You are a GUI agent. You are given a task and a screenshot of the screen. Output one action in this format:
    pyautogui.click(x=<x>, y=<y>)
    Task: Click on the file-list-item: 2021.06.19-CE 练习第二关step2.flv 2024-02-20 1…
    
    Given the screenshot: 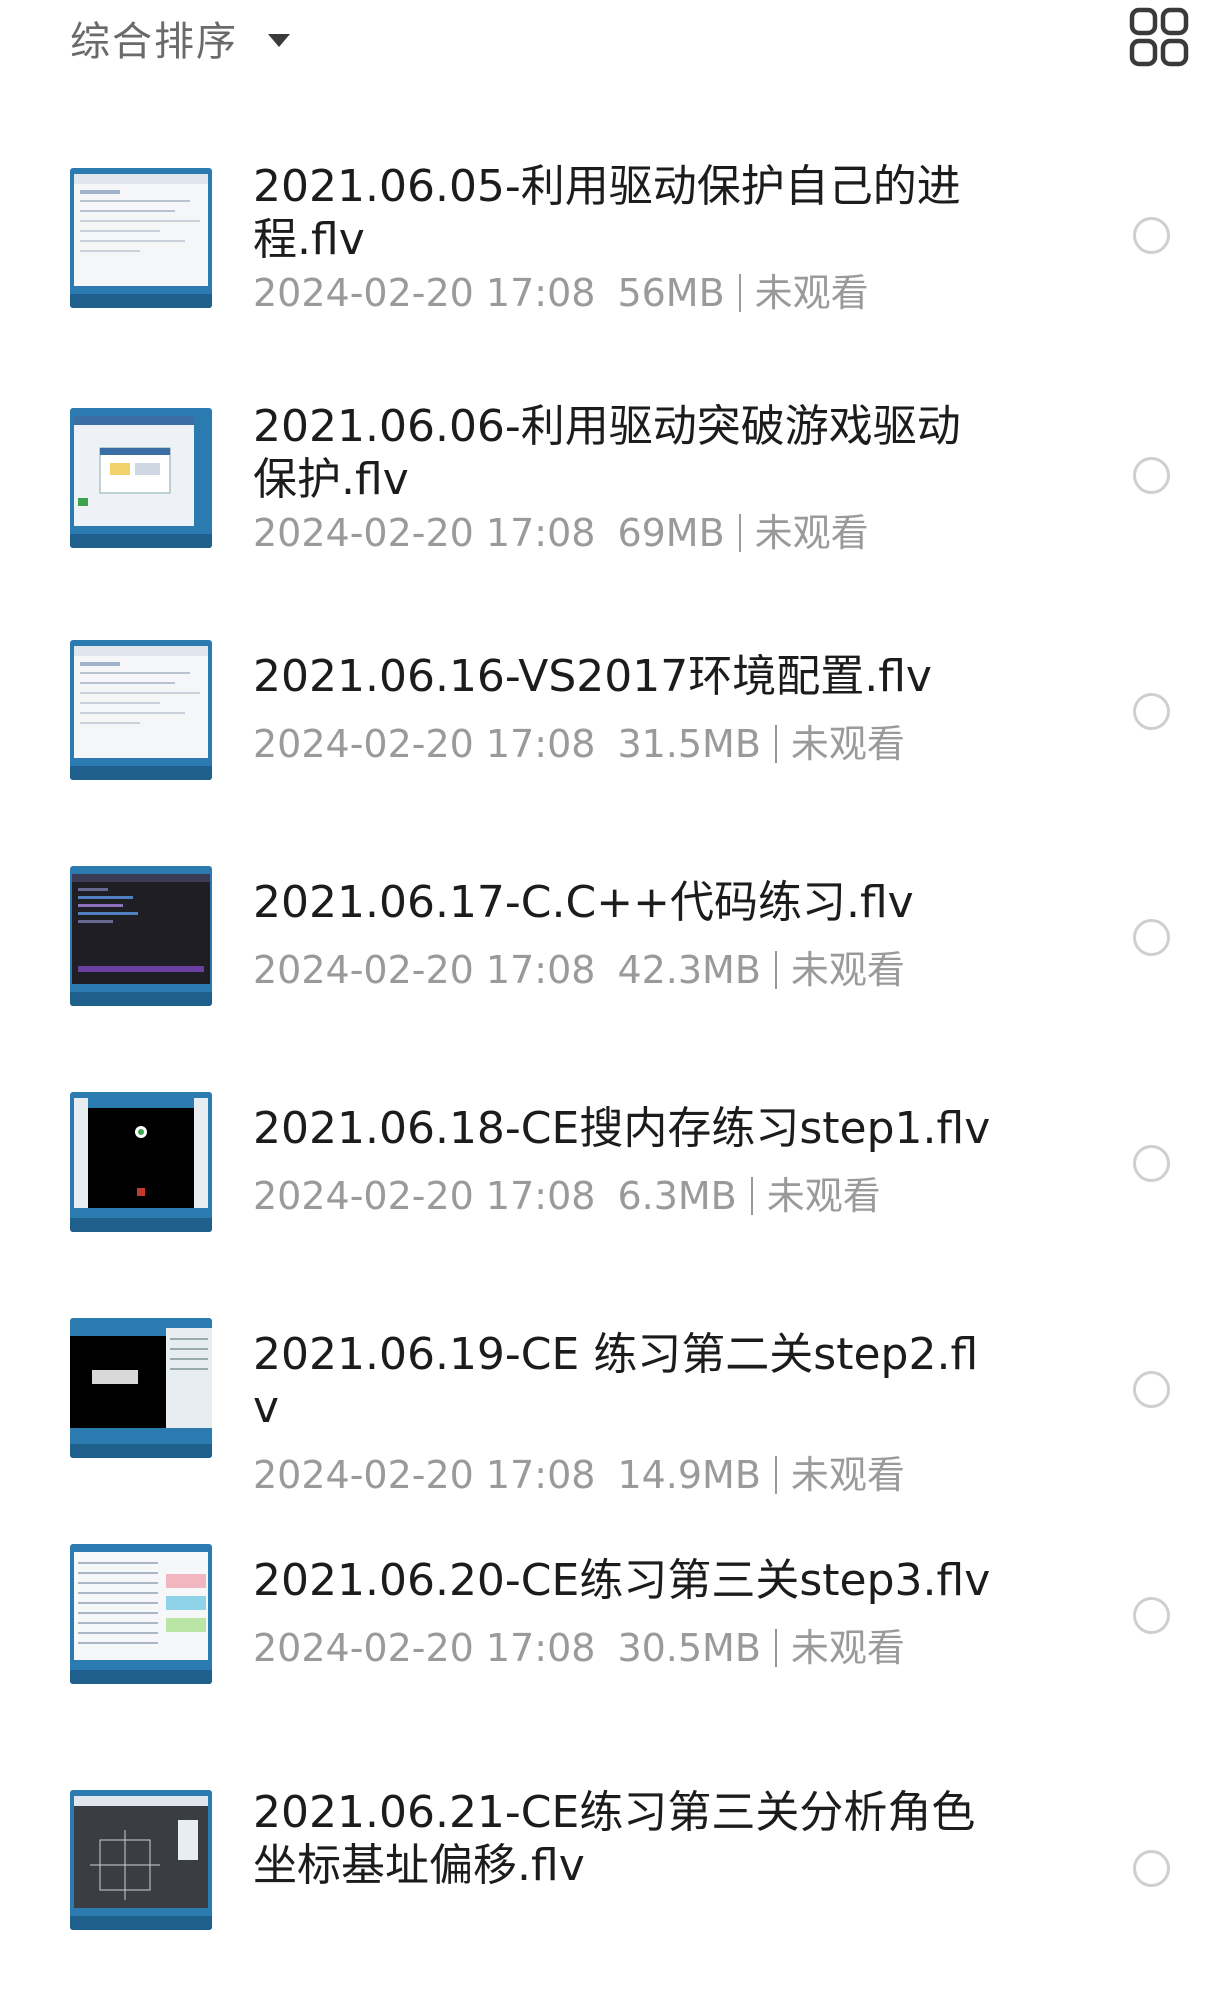 What is the action you would take?
    pyautogui.click(x=610, y=1431)
    